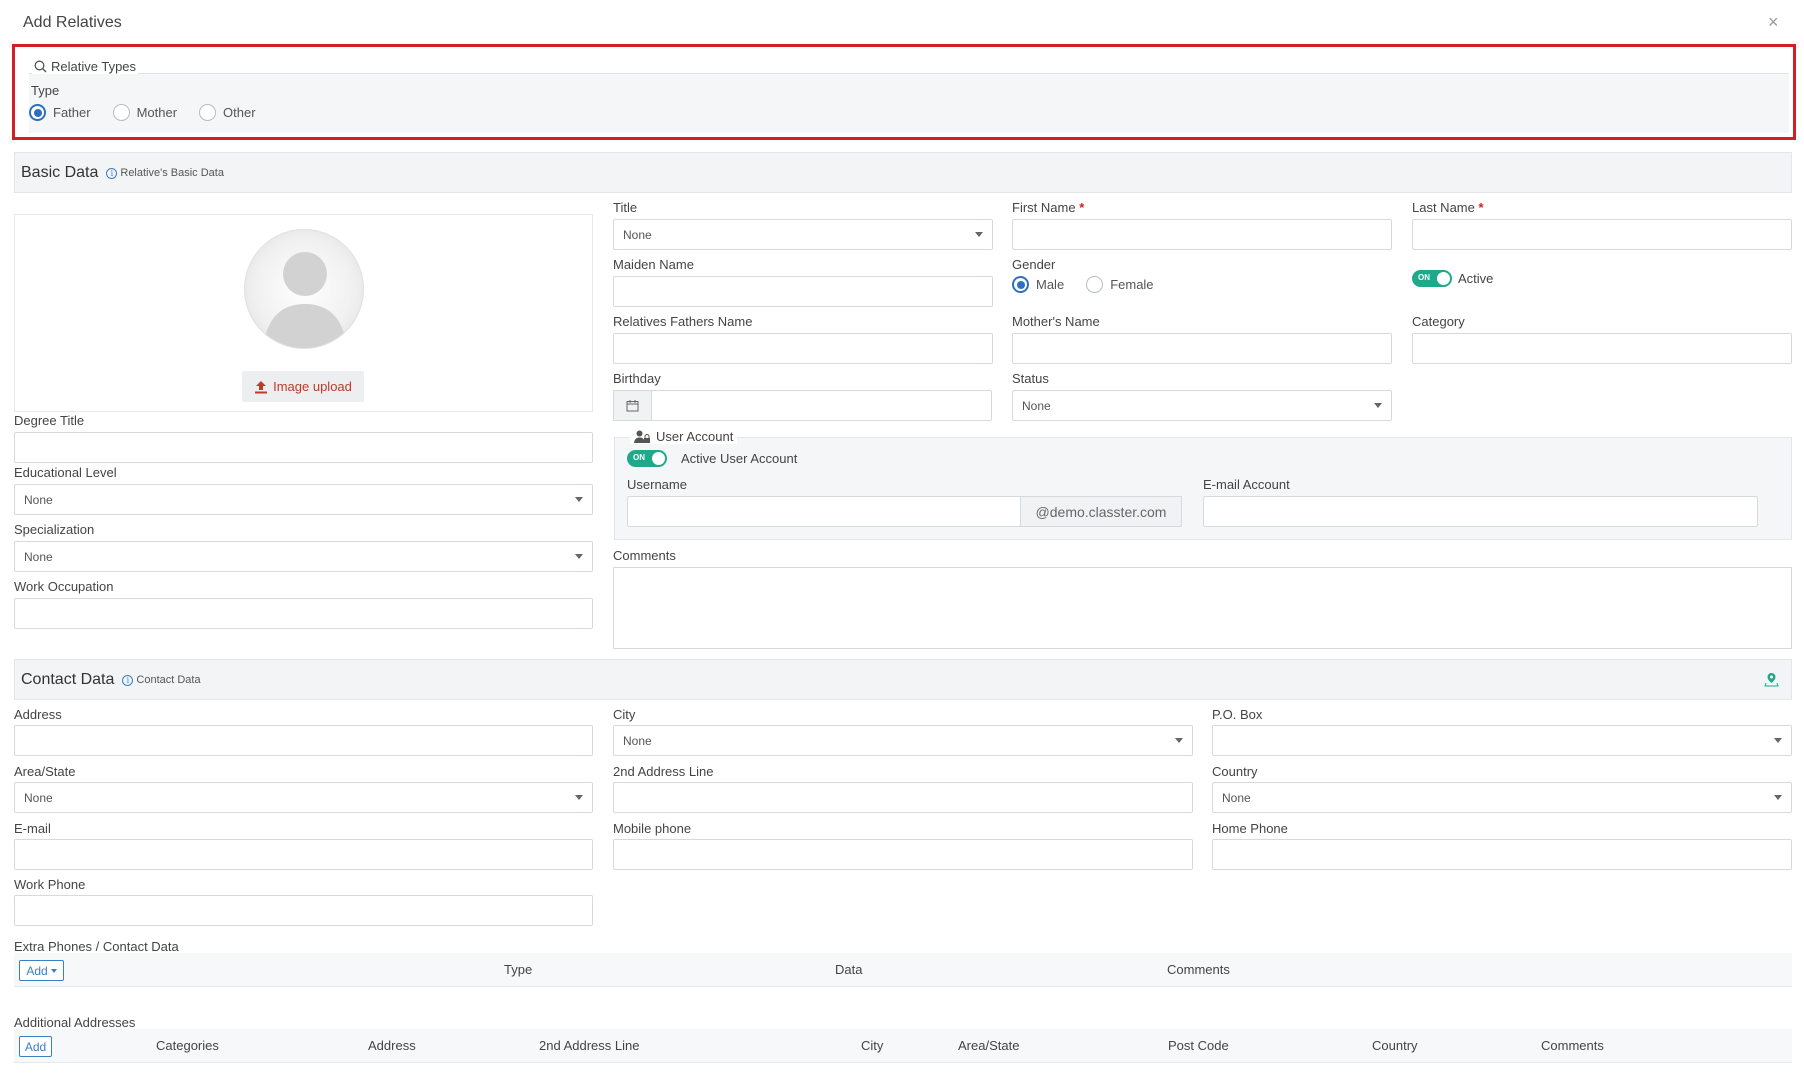 This screenshot has width=1804, height=1078. Describe the element at coordinates (1132, 284) in the screenshot. I see `radio-label: Female` at that location.